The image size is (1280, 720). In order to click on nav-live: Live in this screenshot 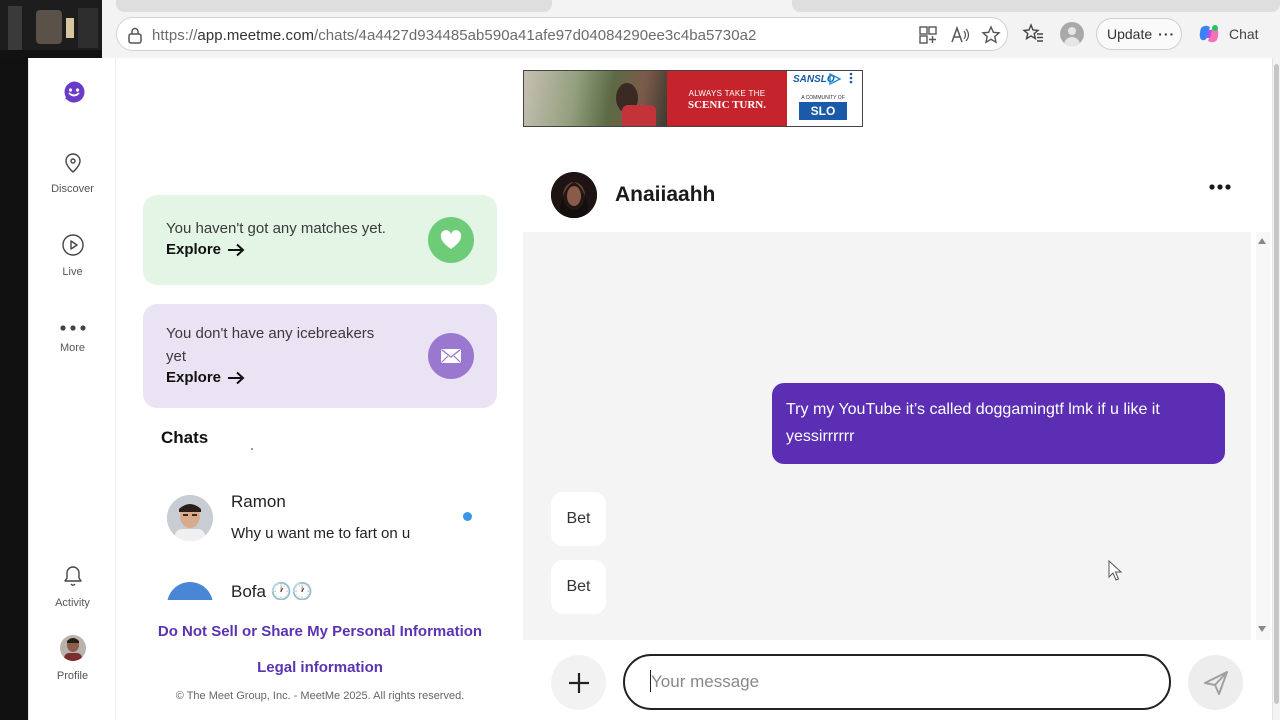, I will do `click(72, 255)`.